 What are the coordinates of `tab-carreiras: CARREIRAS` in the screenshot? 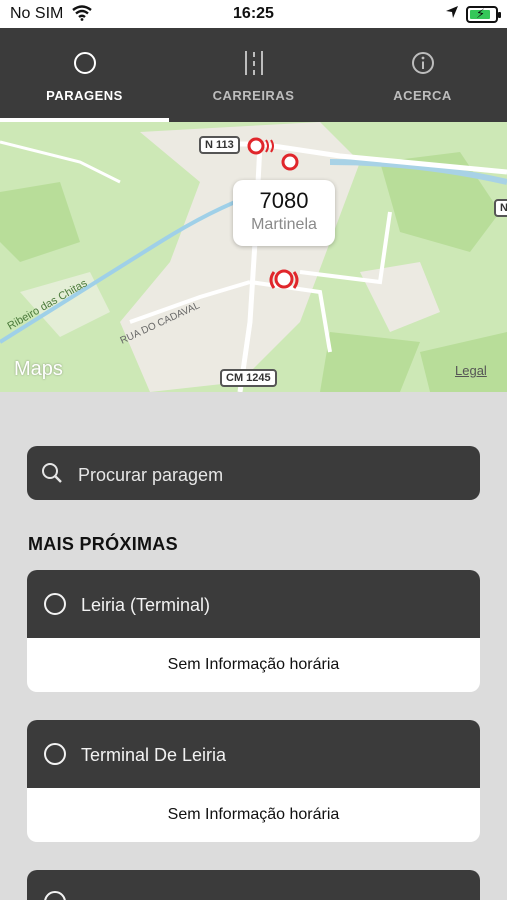 It's located at (253, 75).